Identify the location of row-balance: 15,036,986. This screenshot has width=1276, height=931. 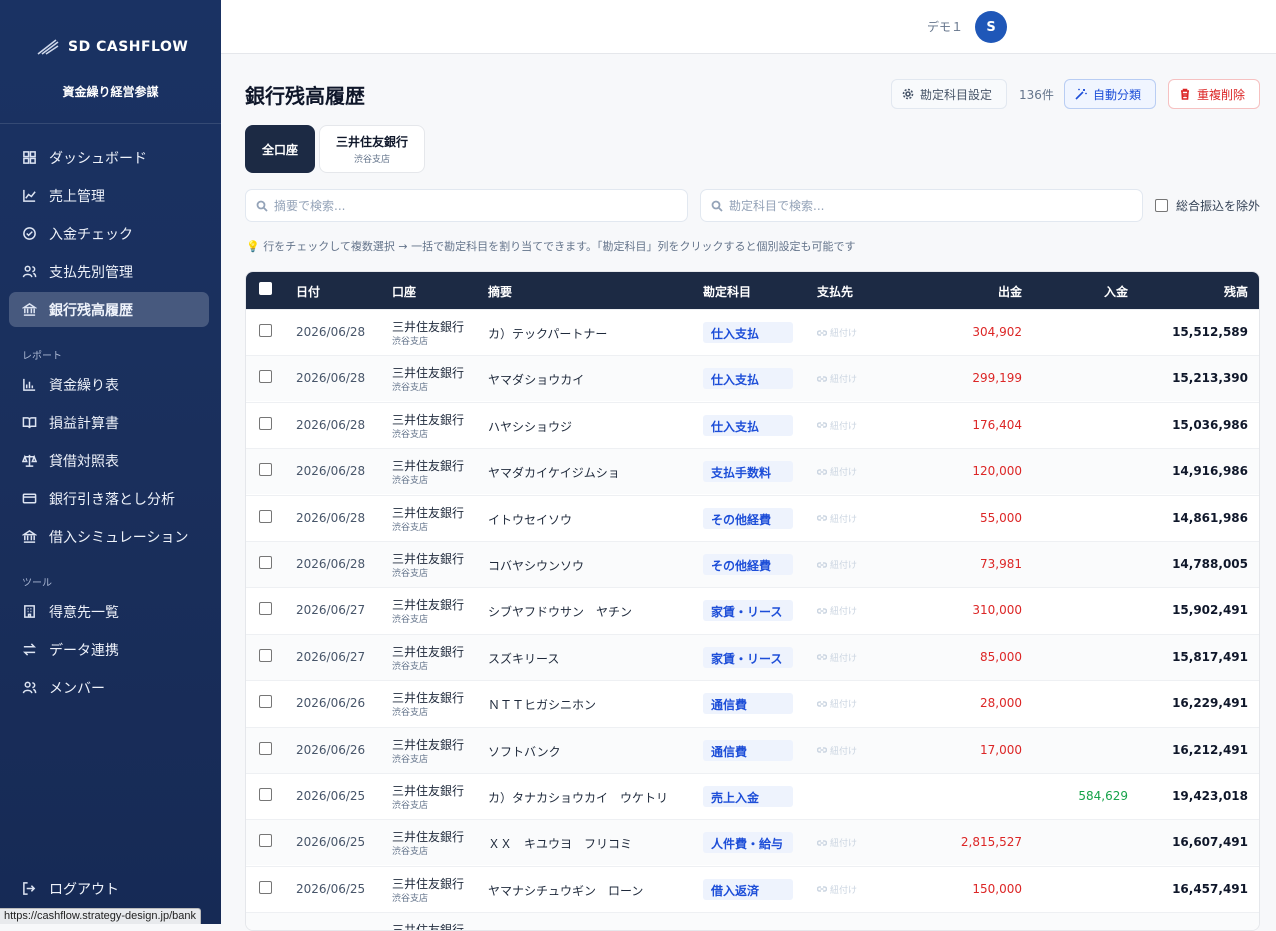
(1210, 424).